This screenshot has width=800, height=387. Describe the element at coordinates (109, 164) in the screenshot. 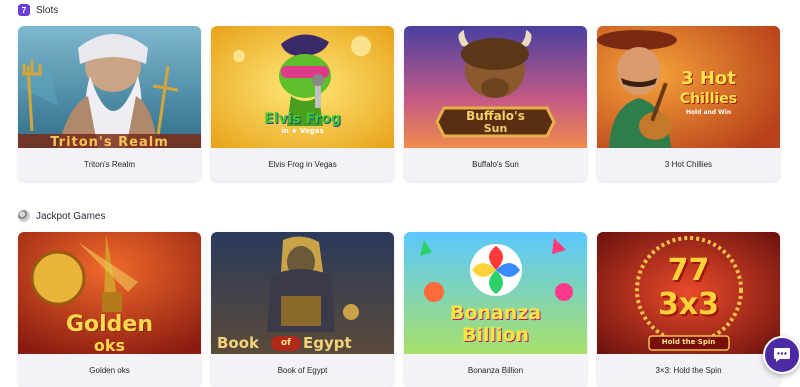

I see `game-title: Triton's Realm` at that location.